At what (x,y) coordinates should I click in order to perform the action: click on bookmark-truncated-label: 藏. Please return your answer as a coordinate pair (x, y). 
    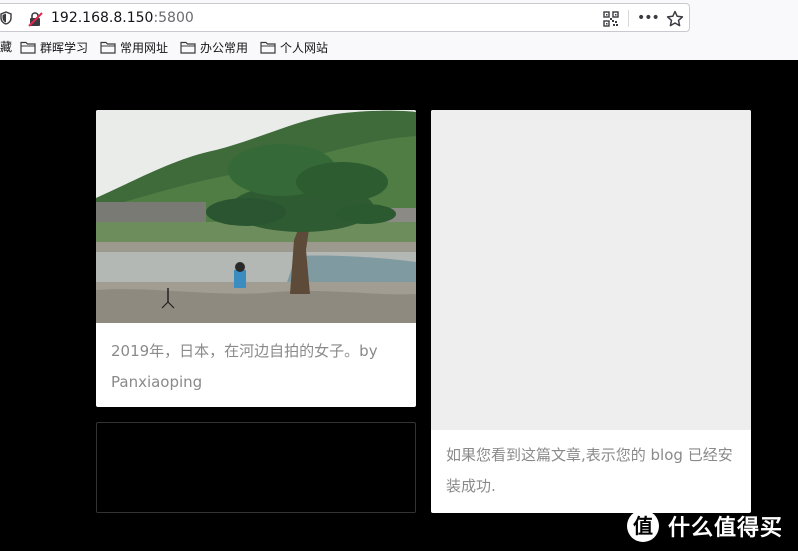
    Looking at the image, I should click on (6, 47).